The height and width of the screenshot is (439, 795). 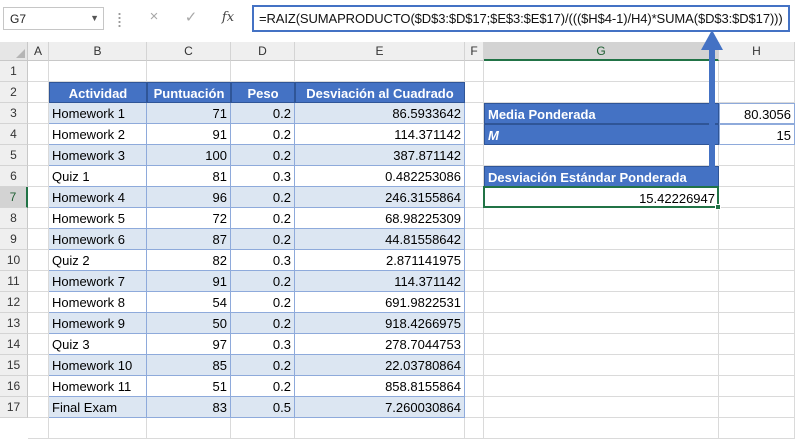 I want to click on activity-cell: Homework 5, so click(x=98, y=218).